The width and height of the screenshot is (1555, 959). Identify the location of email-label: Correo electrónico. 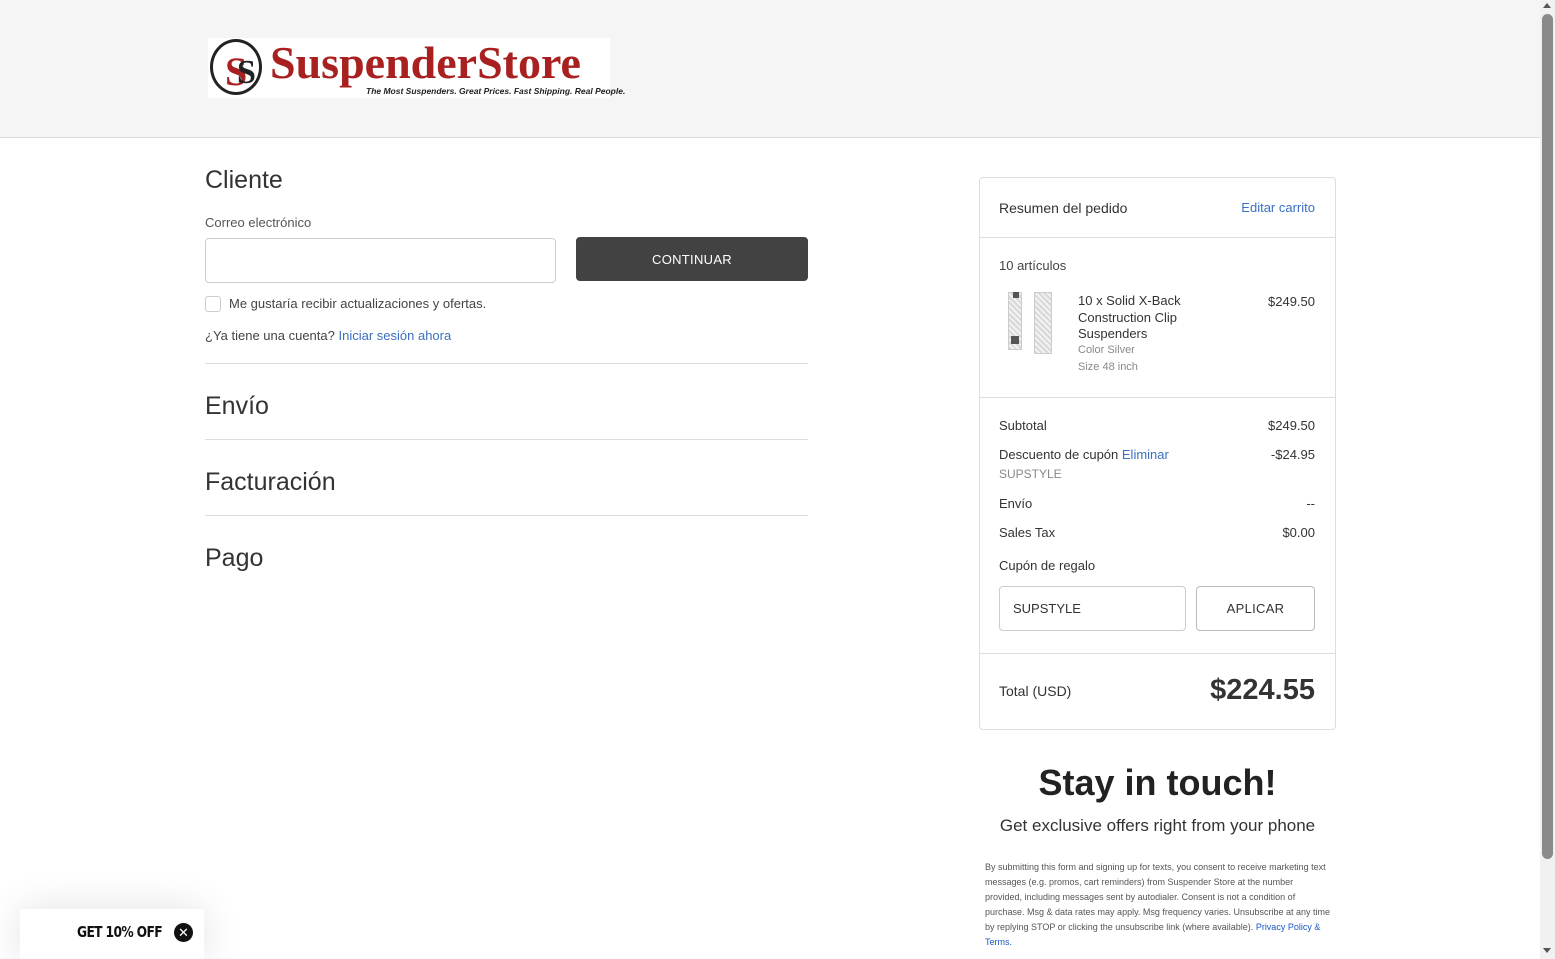
(258, 222).